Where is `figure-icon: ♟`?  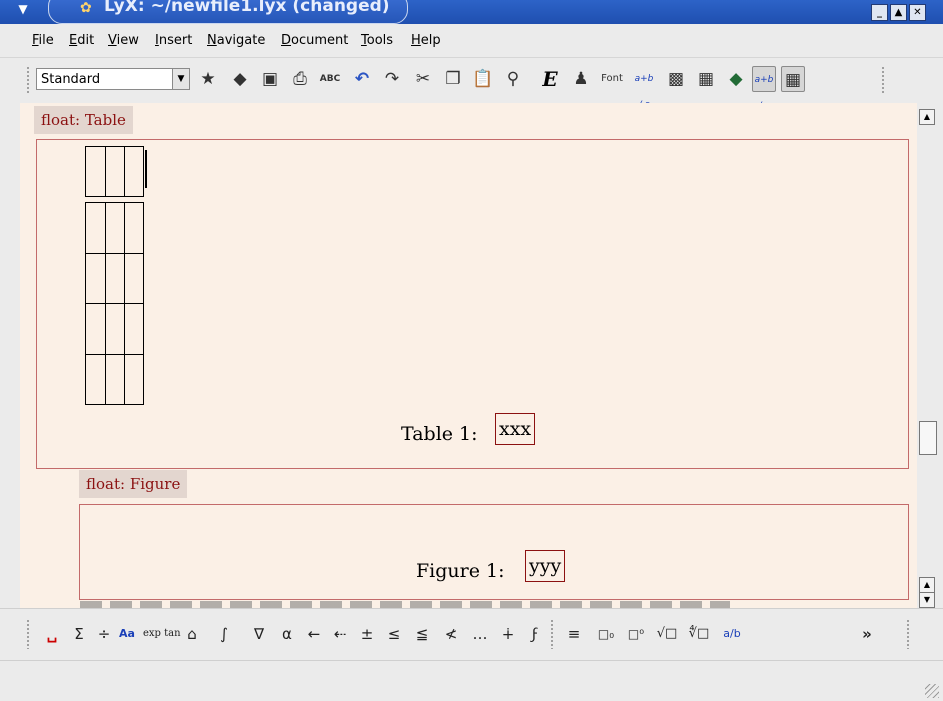 figure-icon: ♟ is located at coordinates (581, 79).